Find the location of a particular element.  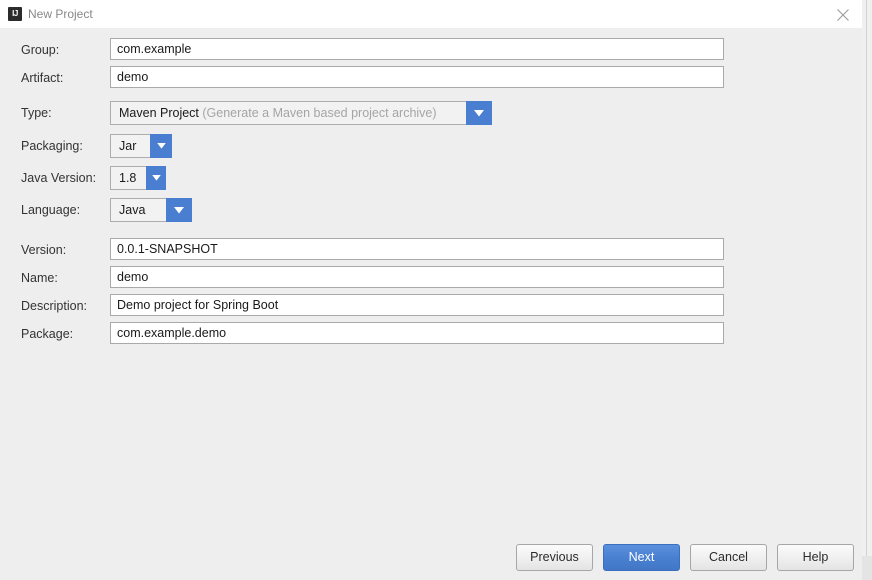

intellij-idea-icon: IJ is located at coordinates (15, 14).